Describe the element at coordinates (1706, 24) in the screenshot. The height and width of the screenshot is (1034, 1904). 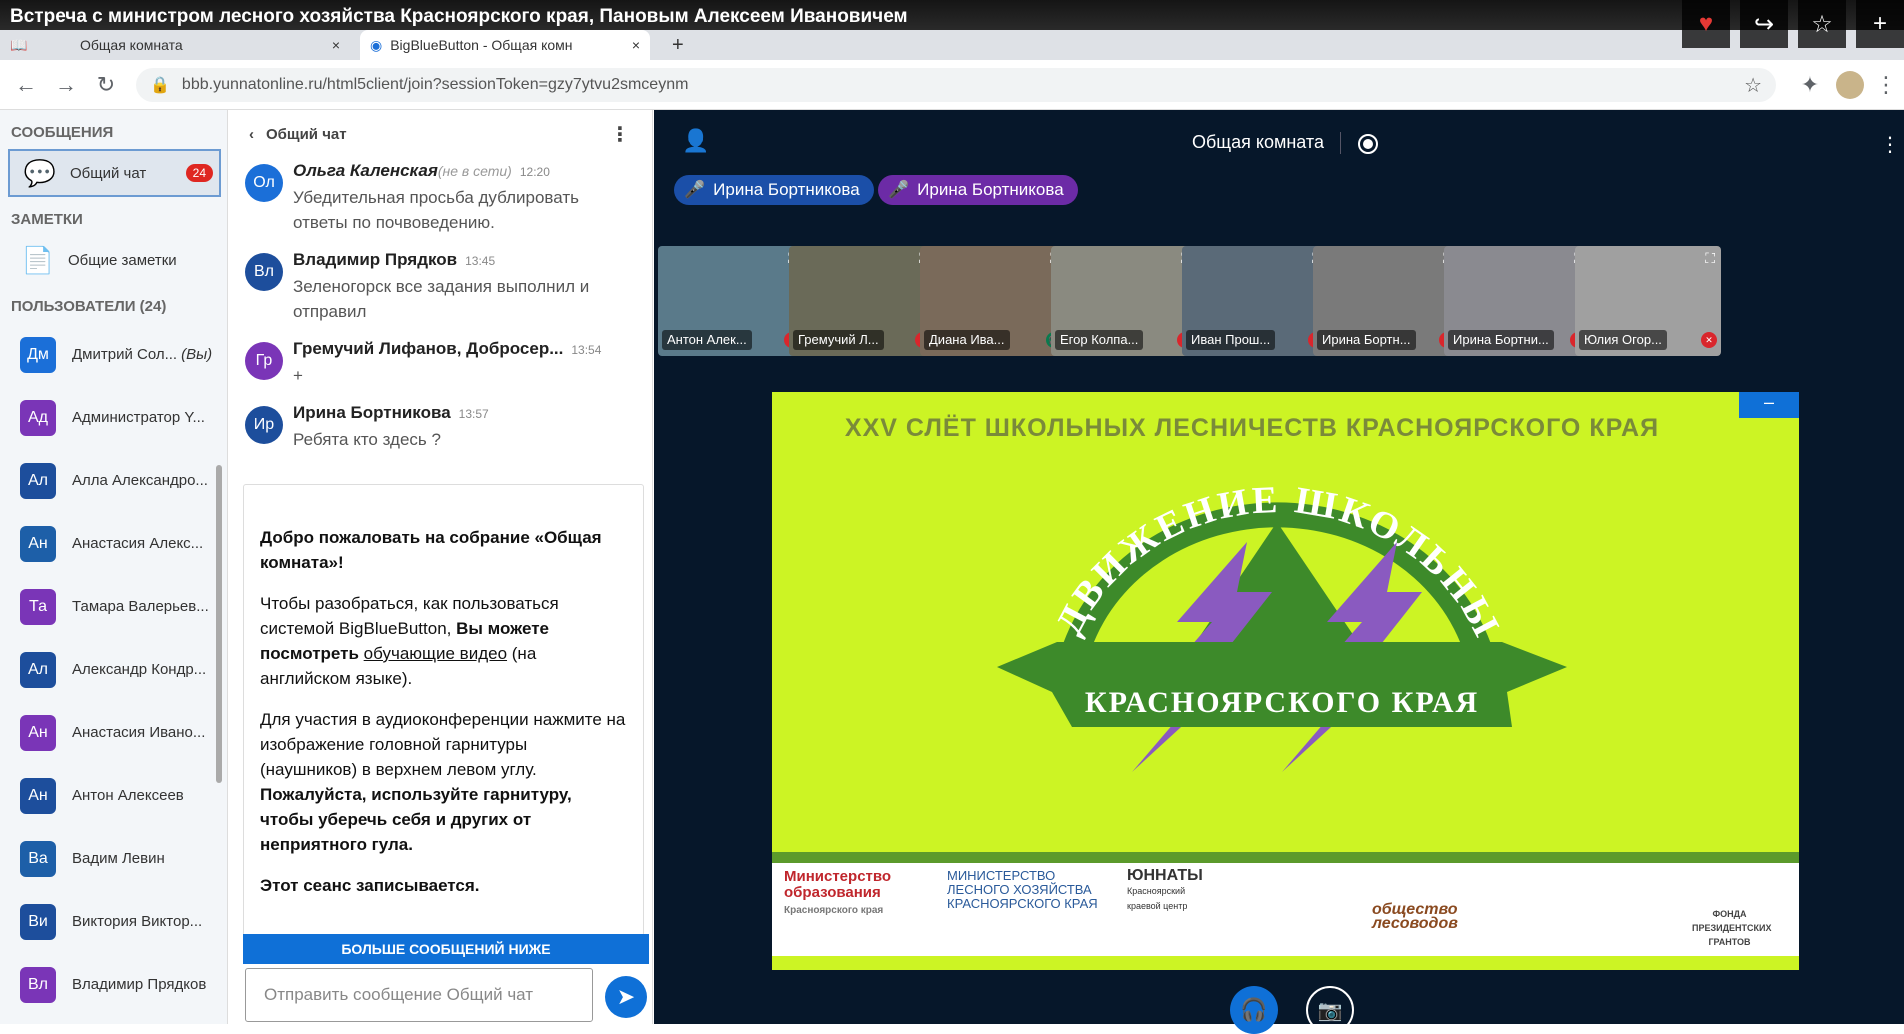
I see `like-icon: ♥` at that location.